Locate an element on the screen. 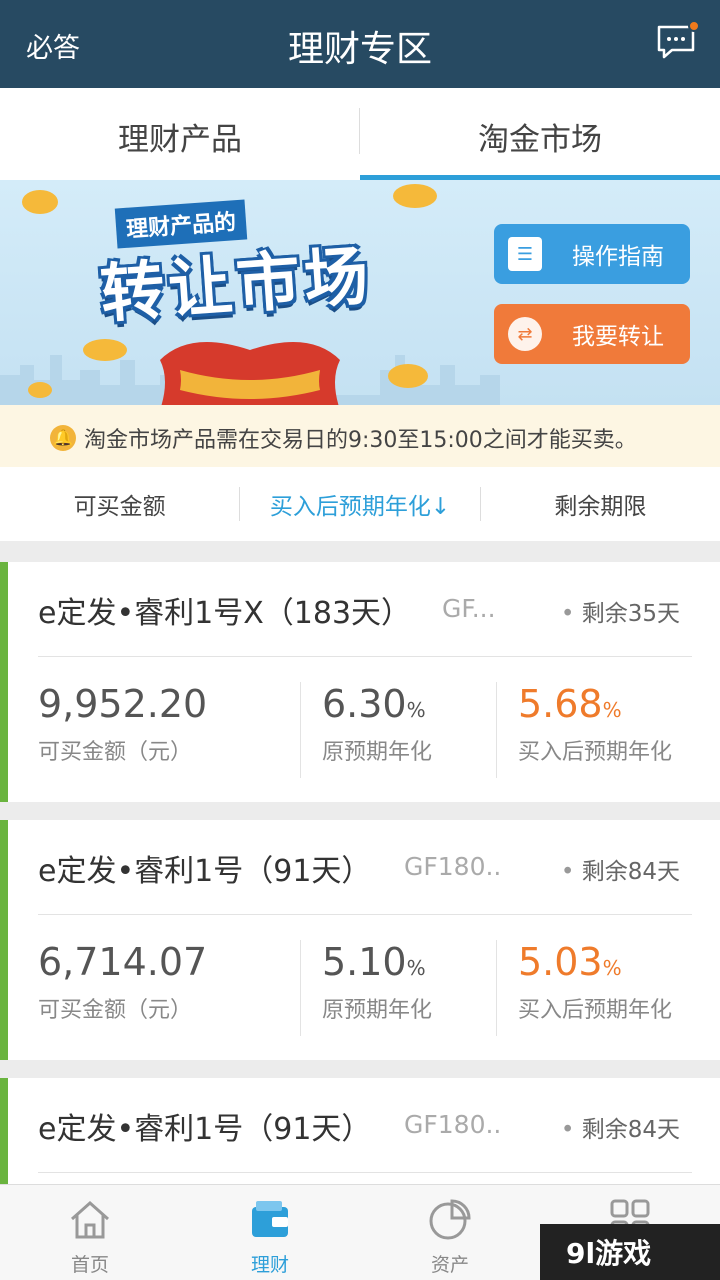 Image resolution: width=720 pixels, height=1280 pixels. available-amount: 6,714.07 is located at coordinates (123, 962).